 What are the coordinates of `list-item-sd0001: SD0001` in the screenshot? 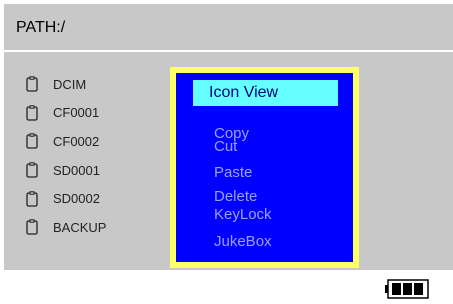 It's located at (94, 170).